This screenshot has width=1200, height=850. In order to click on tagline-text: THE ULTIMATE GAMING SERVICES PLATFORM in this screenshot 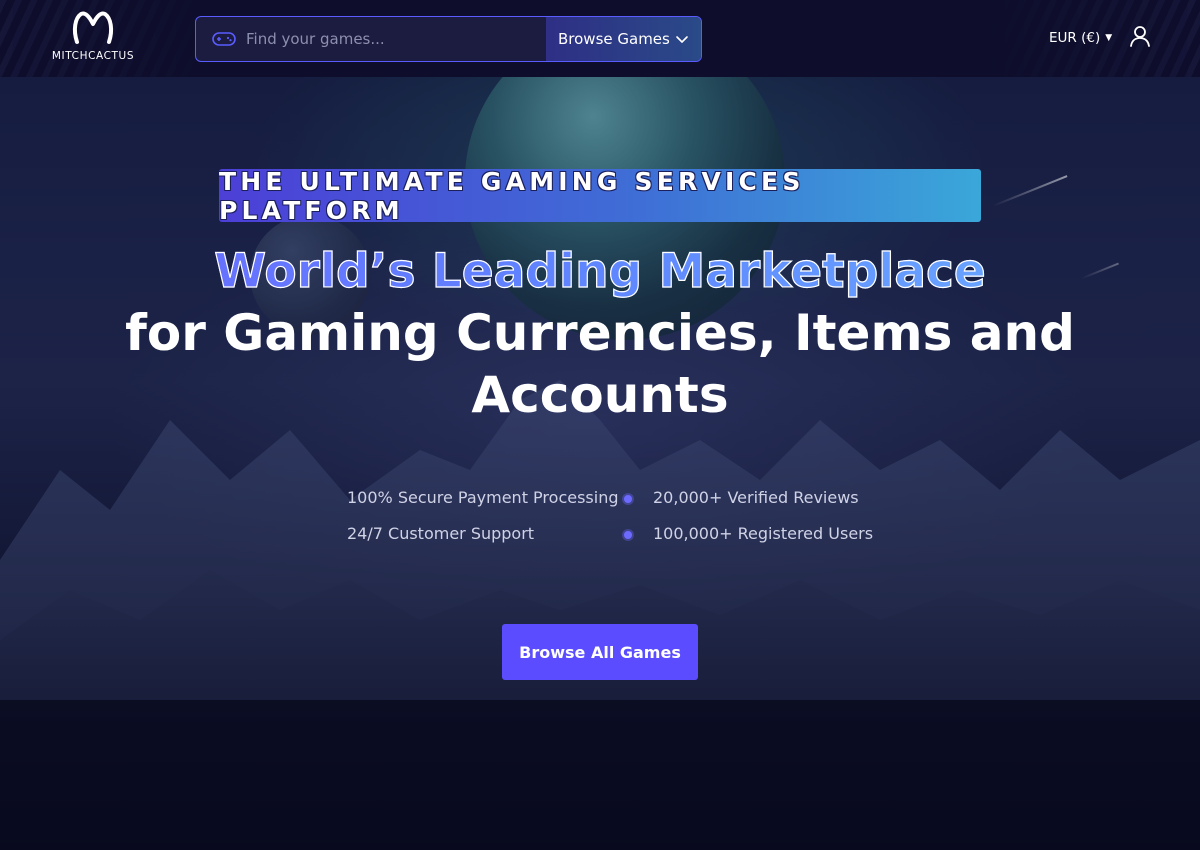, I will do `click(512, 195)`.